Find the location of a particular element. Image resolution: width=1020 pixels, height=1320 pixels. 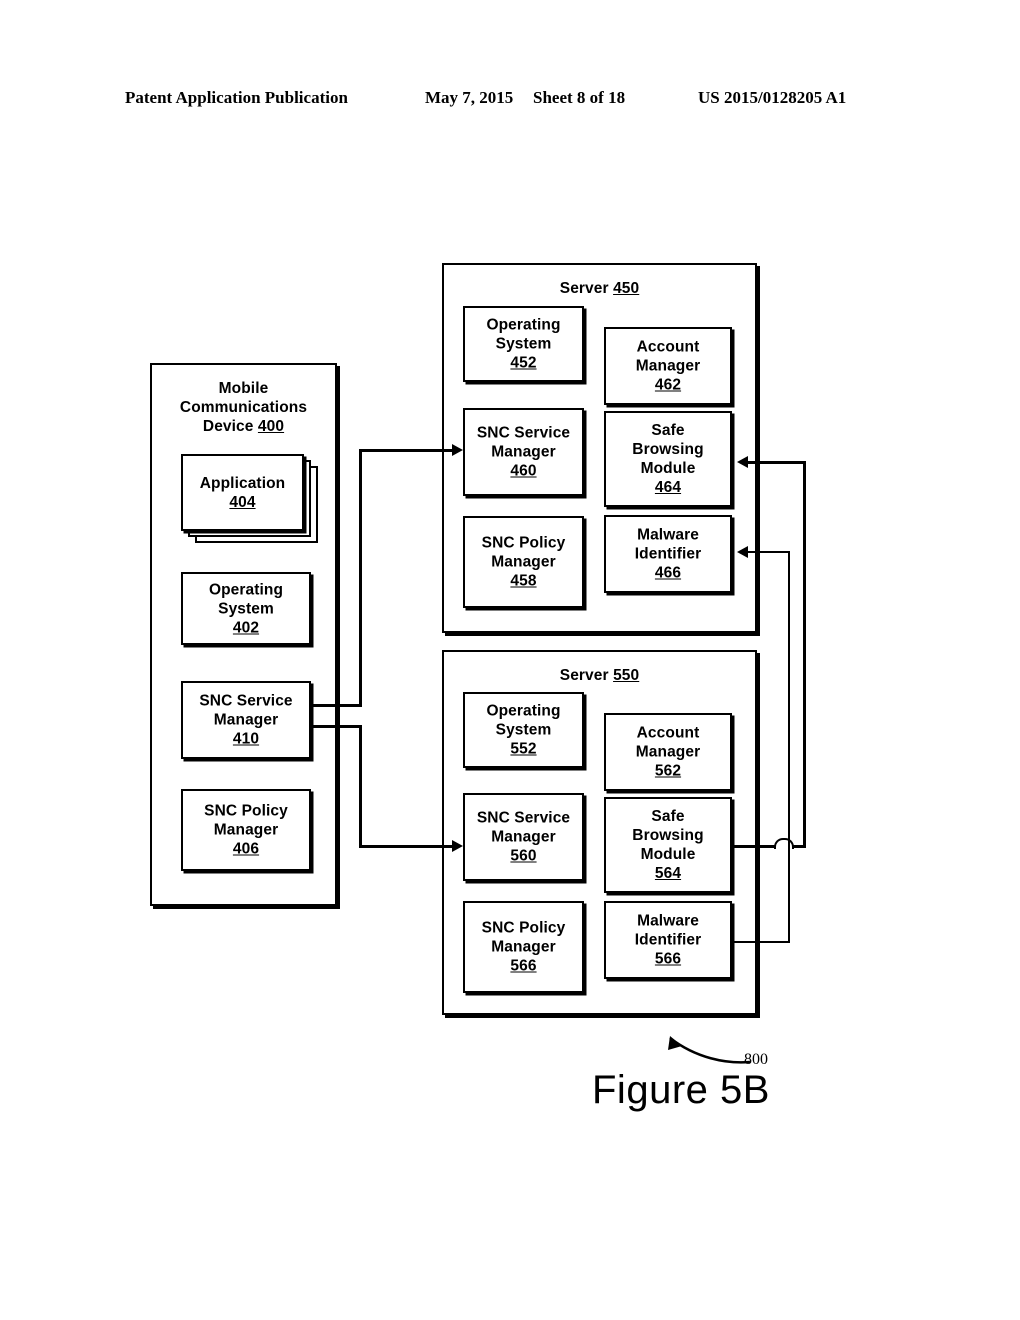

application-box: Application 404 is located at coordinates (242, 492).